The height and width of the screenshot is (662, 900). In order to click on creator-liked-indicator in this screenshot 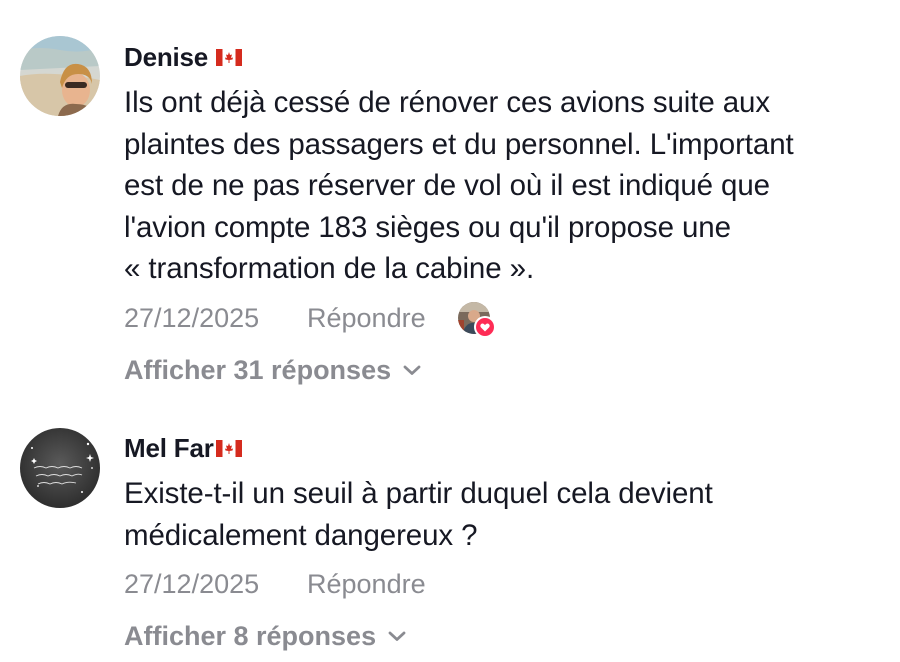, I will do `click(476, 320)`.